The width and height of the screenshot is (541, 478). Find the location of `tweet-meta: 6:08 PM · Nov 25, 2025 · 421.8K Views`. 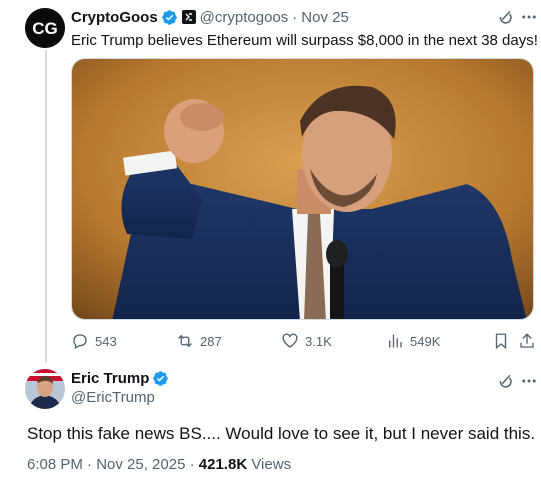

tweet-meta: 6:08 PM · Nov 25, 2025 · 421.8K Views is located at coordinates (159, 464).